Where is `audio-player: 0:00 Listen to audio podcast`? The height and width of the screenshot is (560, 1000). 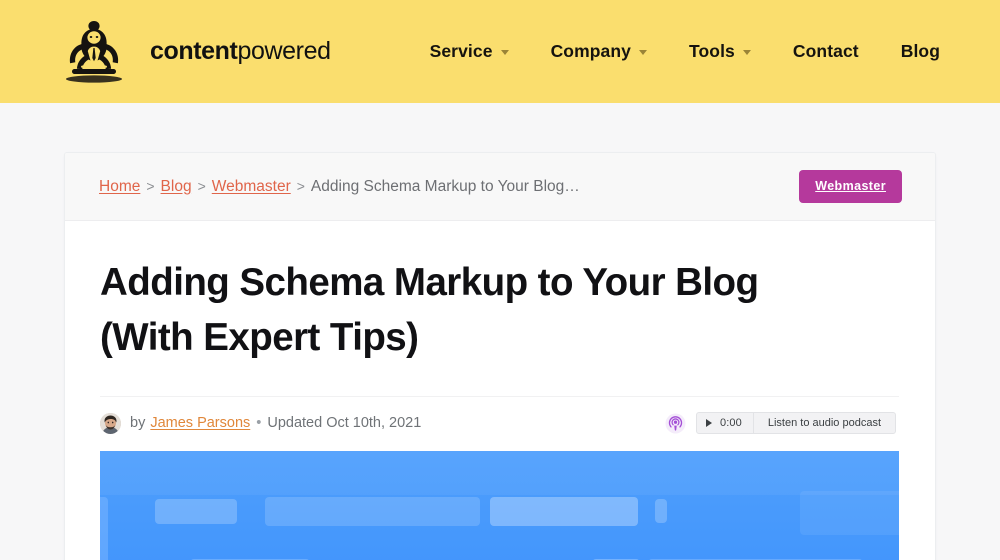 audio-player: 0:00 Listen to audio podcast is located at coordinates (796, 423).